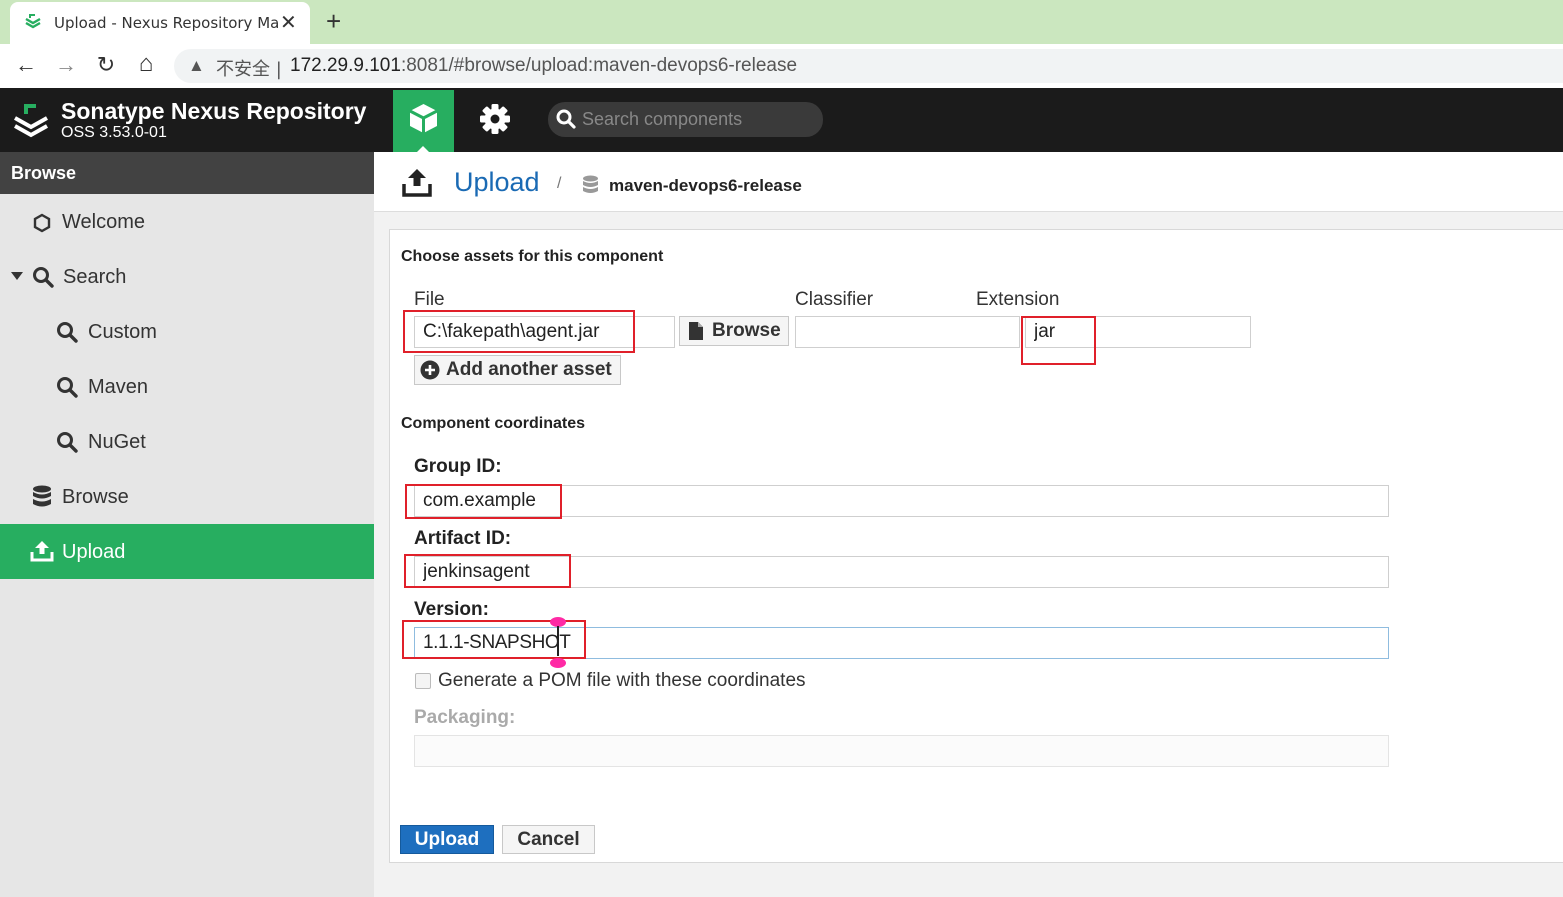  What do you see at coordinates (66, 65) in the screenshot?
I see `forward-icon: →` at bounding box center [66, 65].